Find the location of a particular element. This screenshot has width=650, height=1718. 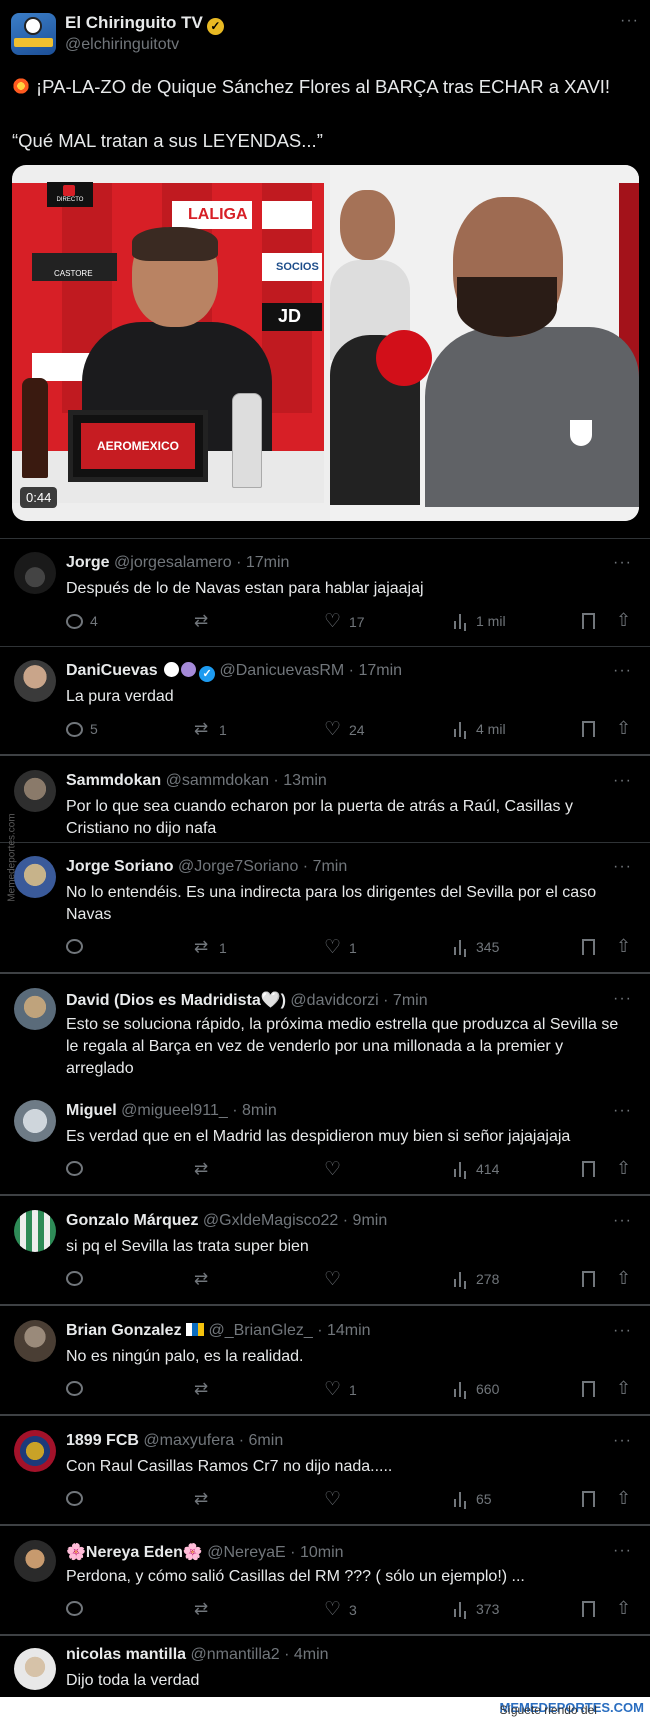

reply-author: 1899 FCB @maxyufera · 6min is located at coordinates (174, 1441).